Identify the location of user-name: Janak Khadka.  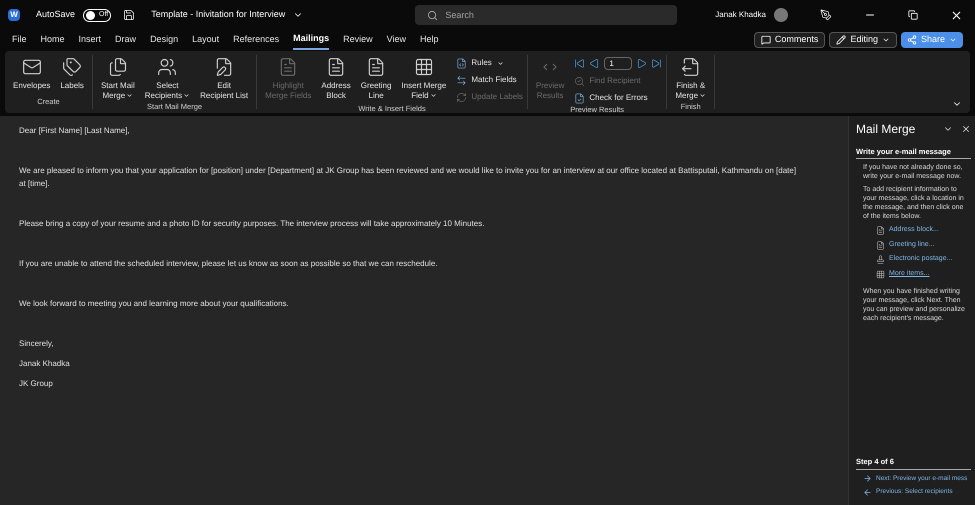
(740, 15).